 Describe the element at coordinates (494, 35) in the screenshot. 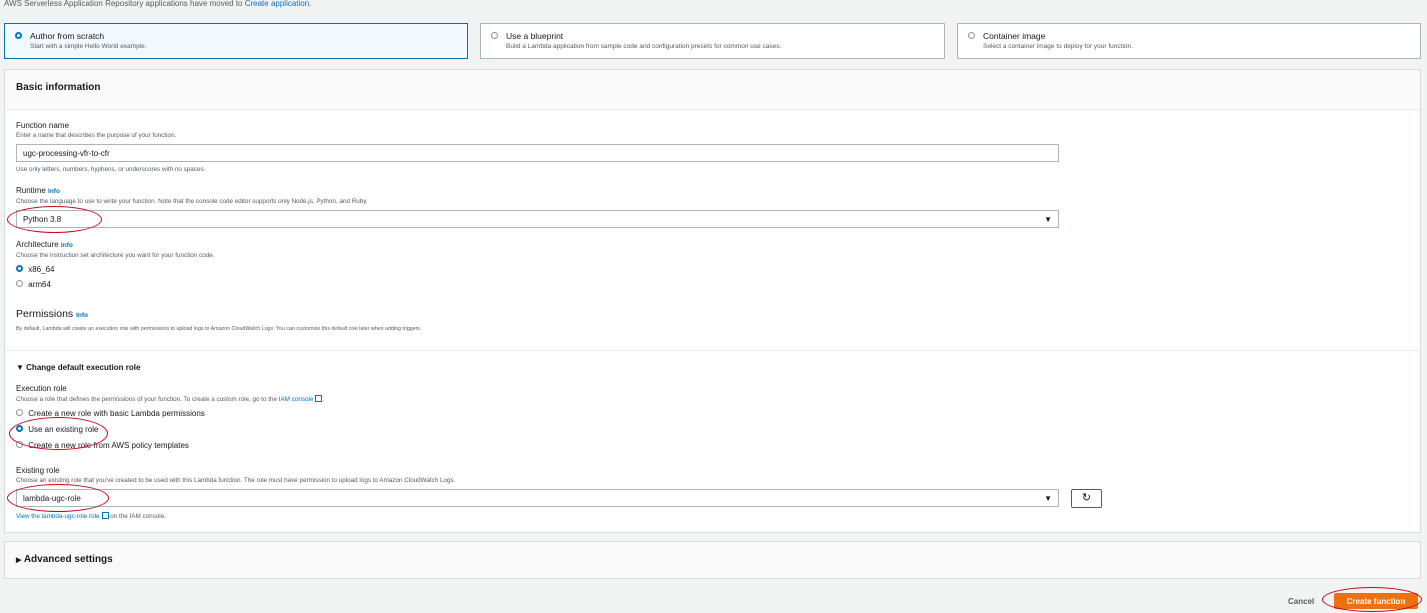

I see `use-blueprint-radio` at that location.